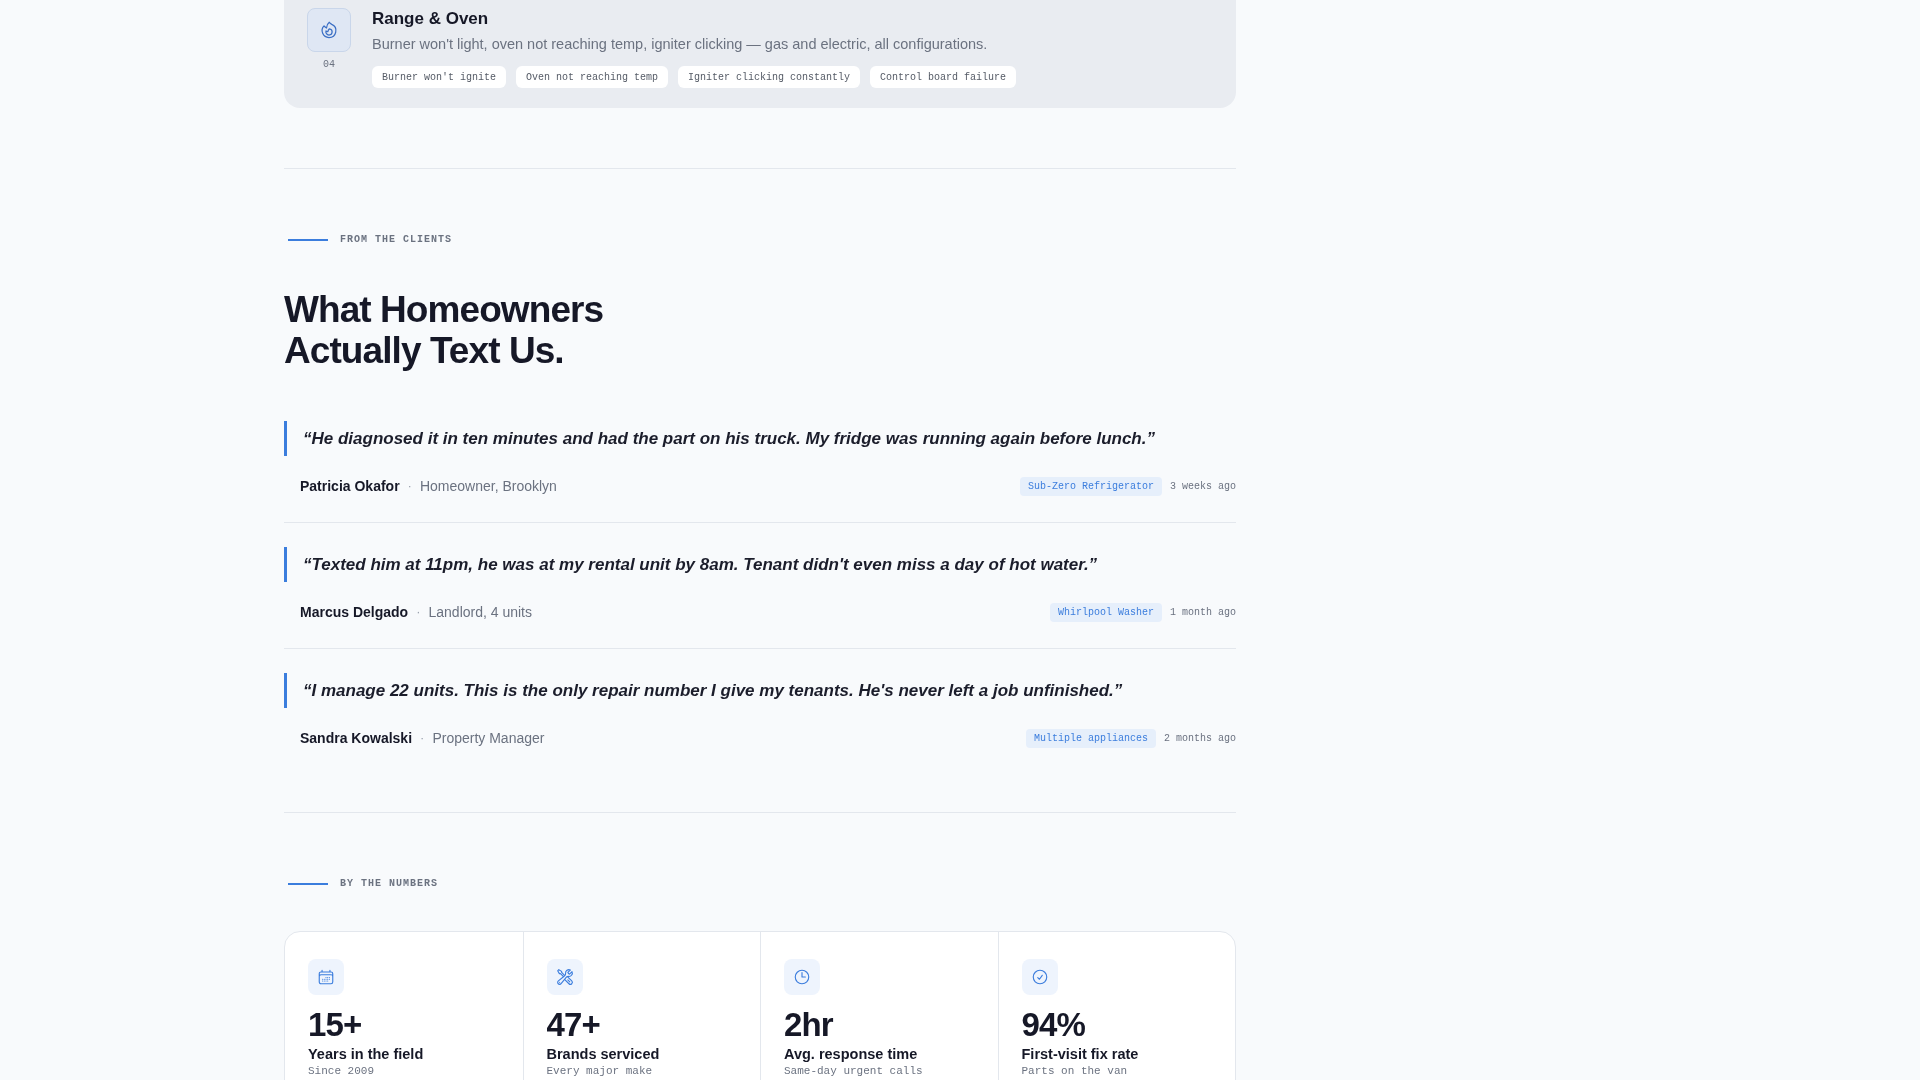 This screenshot has width=1920, height=1080. I want to click on author-name: Marcus Delgado, so click(354, 612).